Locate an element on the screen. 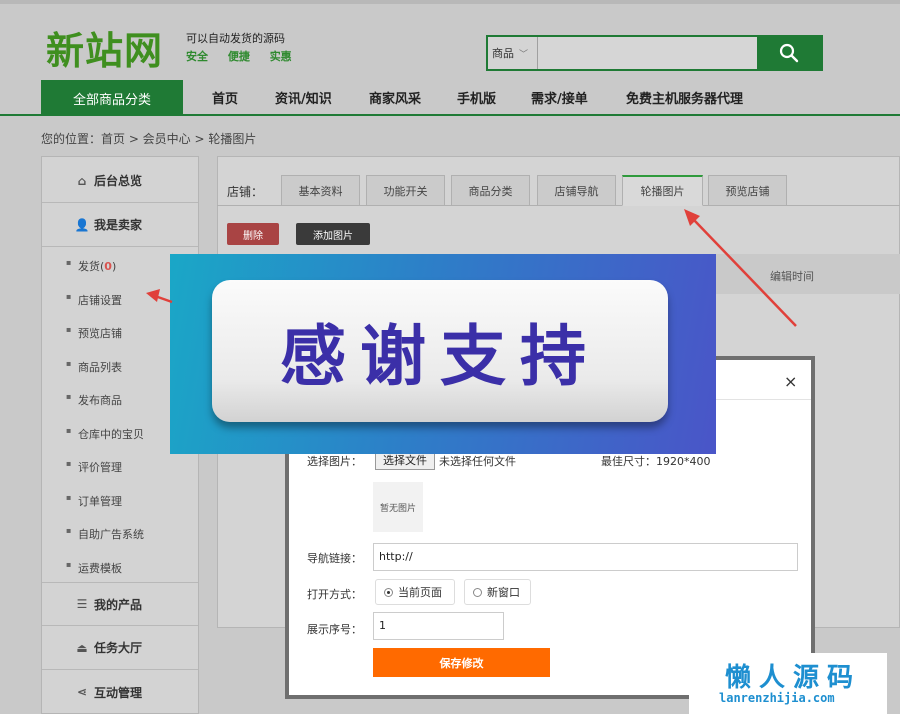 The image size is (900, 714). sidebar-sub-ship: 发货(0) is located at coordinates (91, 266).